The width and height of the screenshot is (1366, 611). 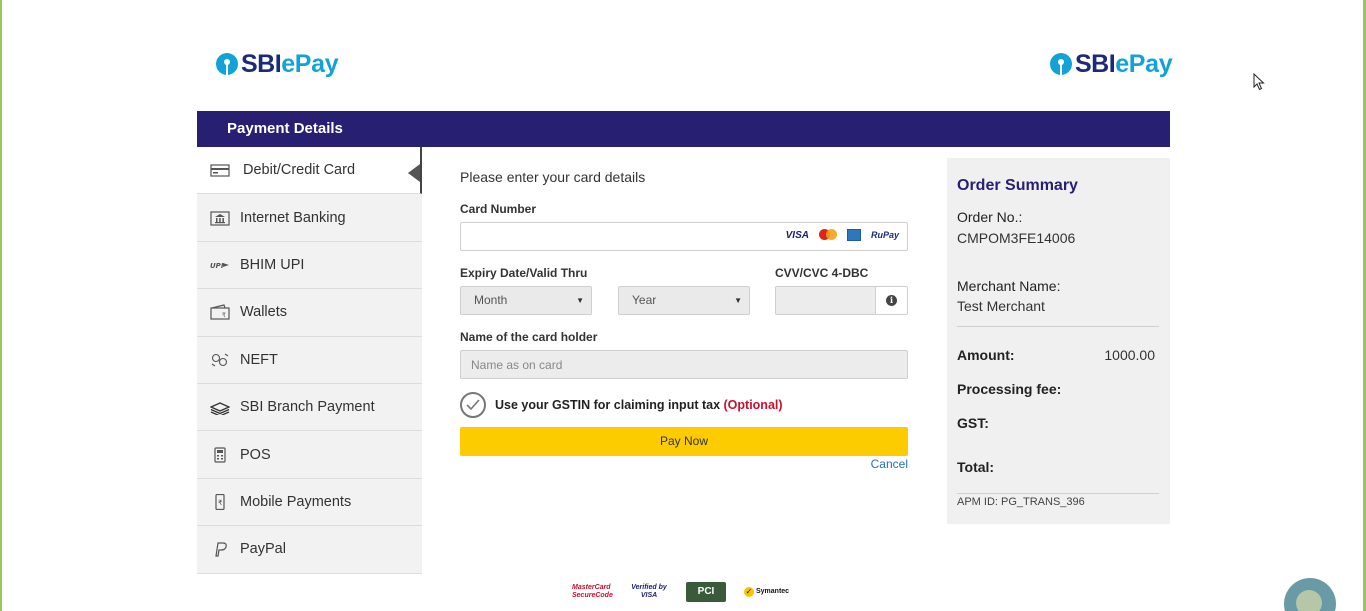 I want to click on chat-widget-button, so click(x=1310, y=594).